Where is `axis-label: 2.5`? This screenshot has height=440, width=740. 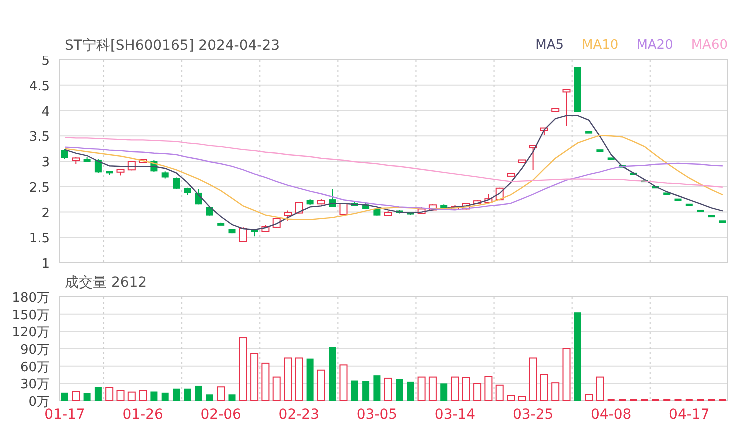 axis-label: 2.5 is located at coordinates (39, 188).